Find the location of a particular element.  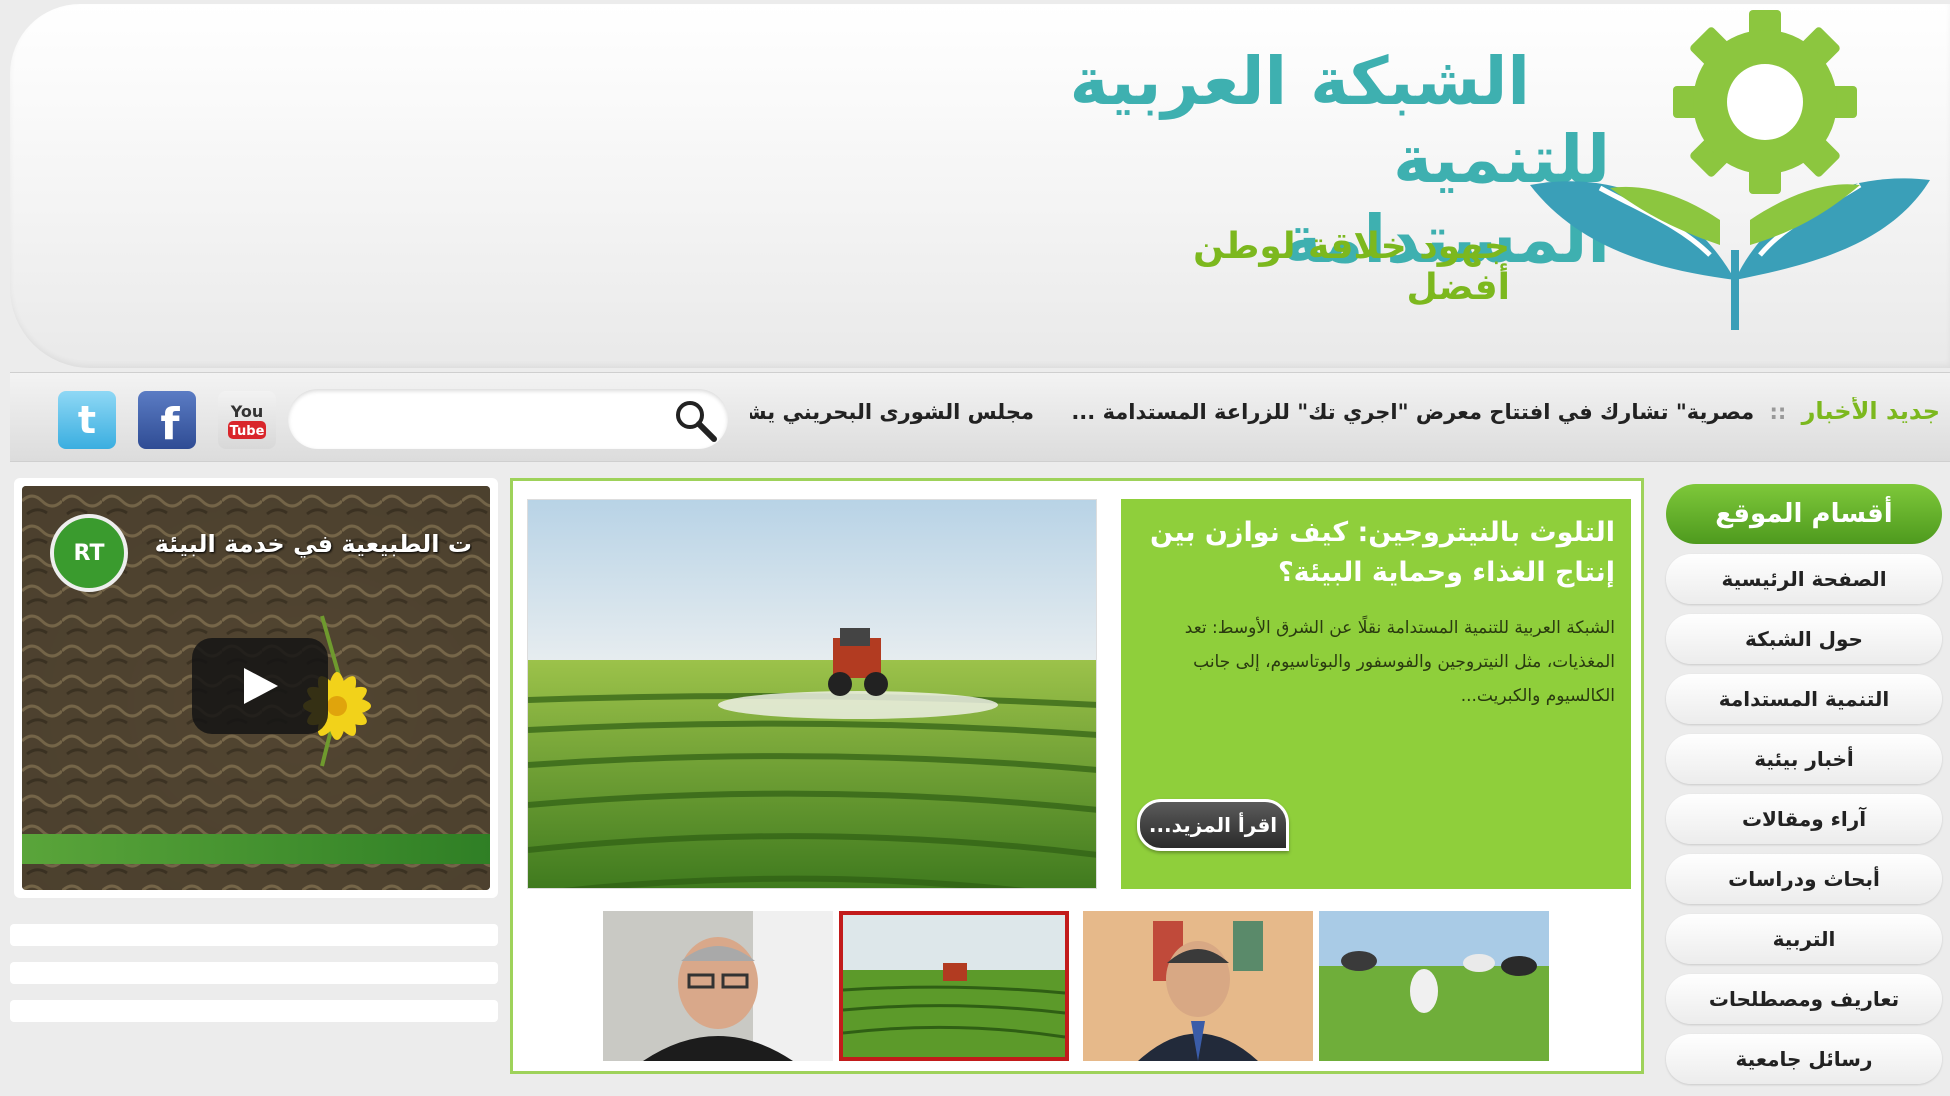

slider-thumbnail-active is located at coordinates (954, 986).